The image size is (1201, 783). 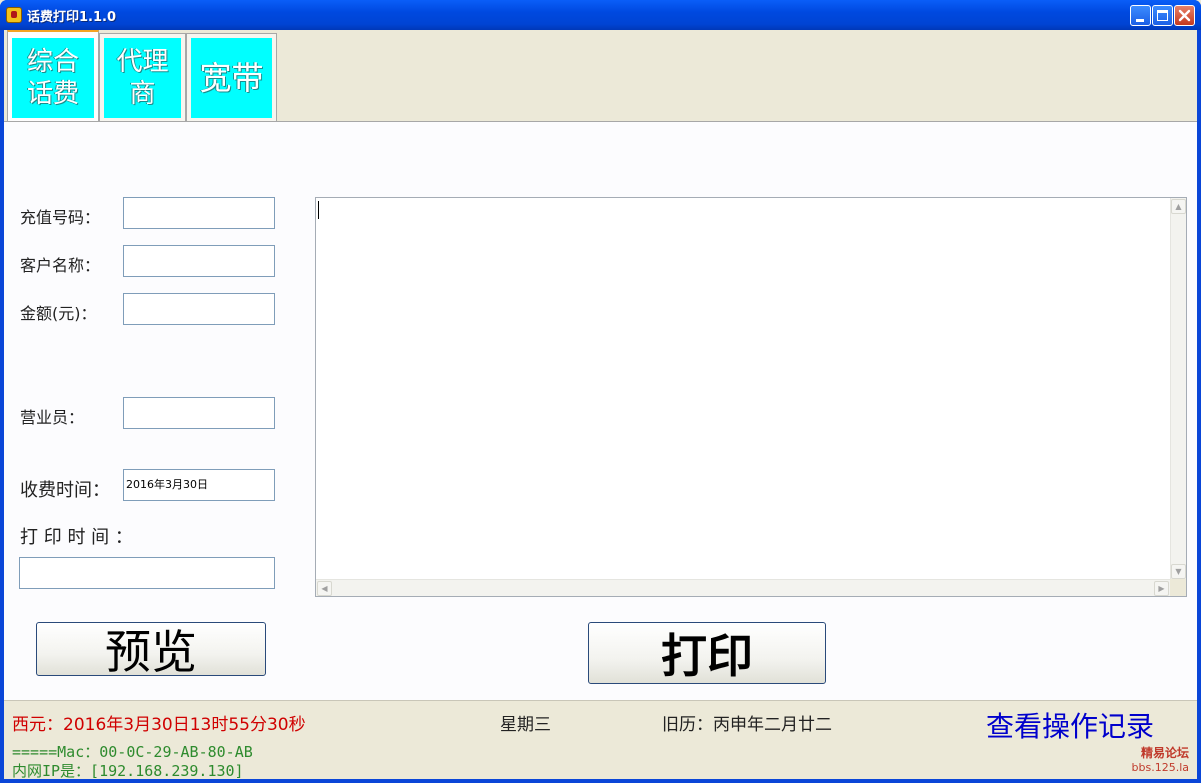 What do you see at coordinates (76, 537) in the screenshot?
I see `print-time-label: 打 印 时 间 ：` at bounding box center [76, 537].